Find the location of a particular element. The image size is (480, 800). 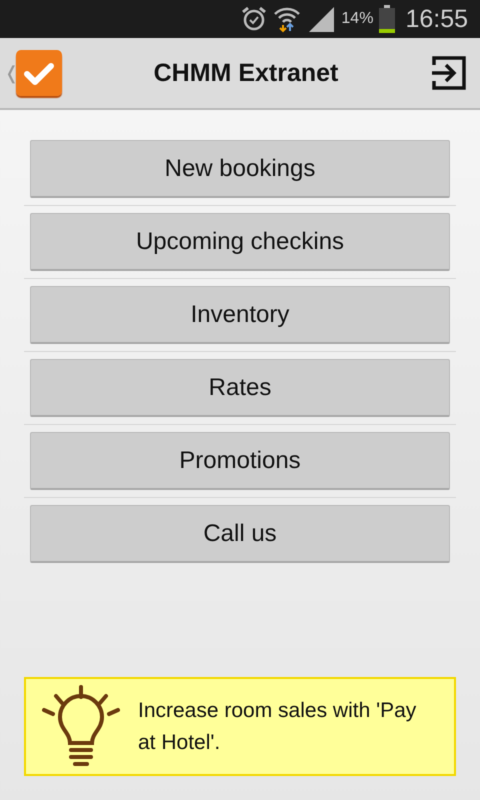

tip-text: Increase room sales with 'Pay at Hotel'. is located at coordinates (278, 727).